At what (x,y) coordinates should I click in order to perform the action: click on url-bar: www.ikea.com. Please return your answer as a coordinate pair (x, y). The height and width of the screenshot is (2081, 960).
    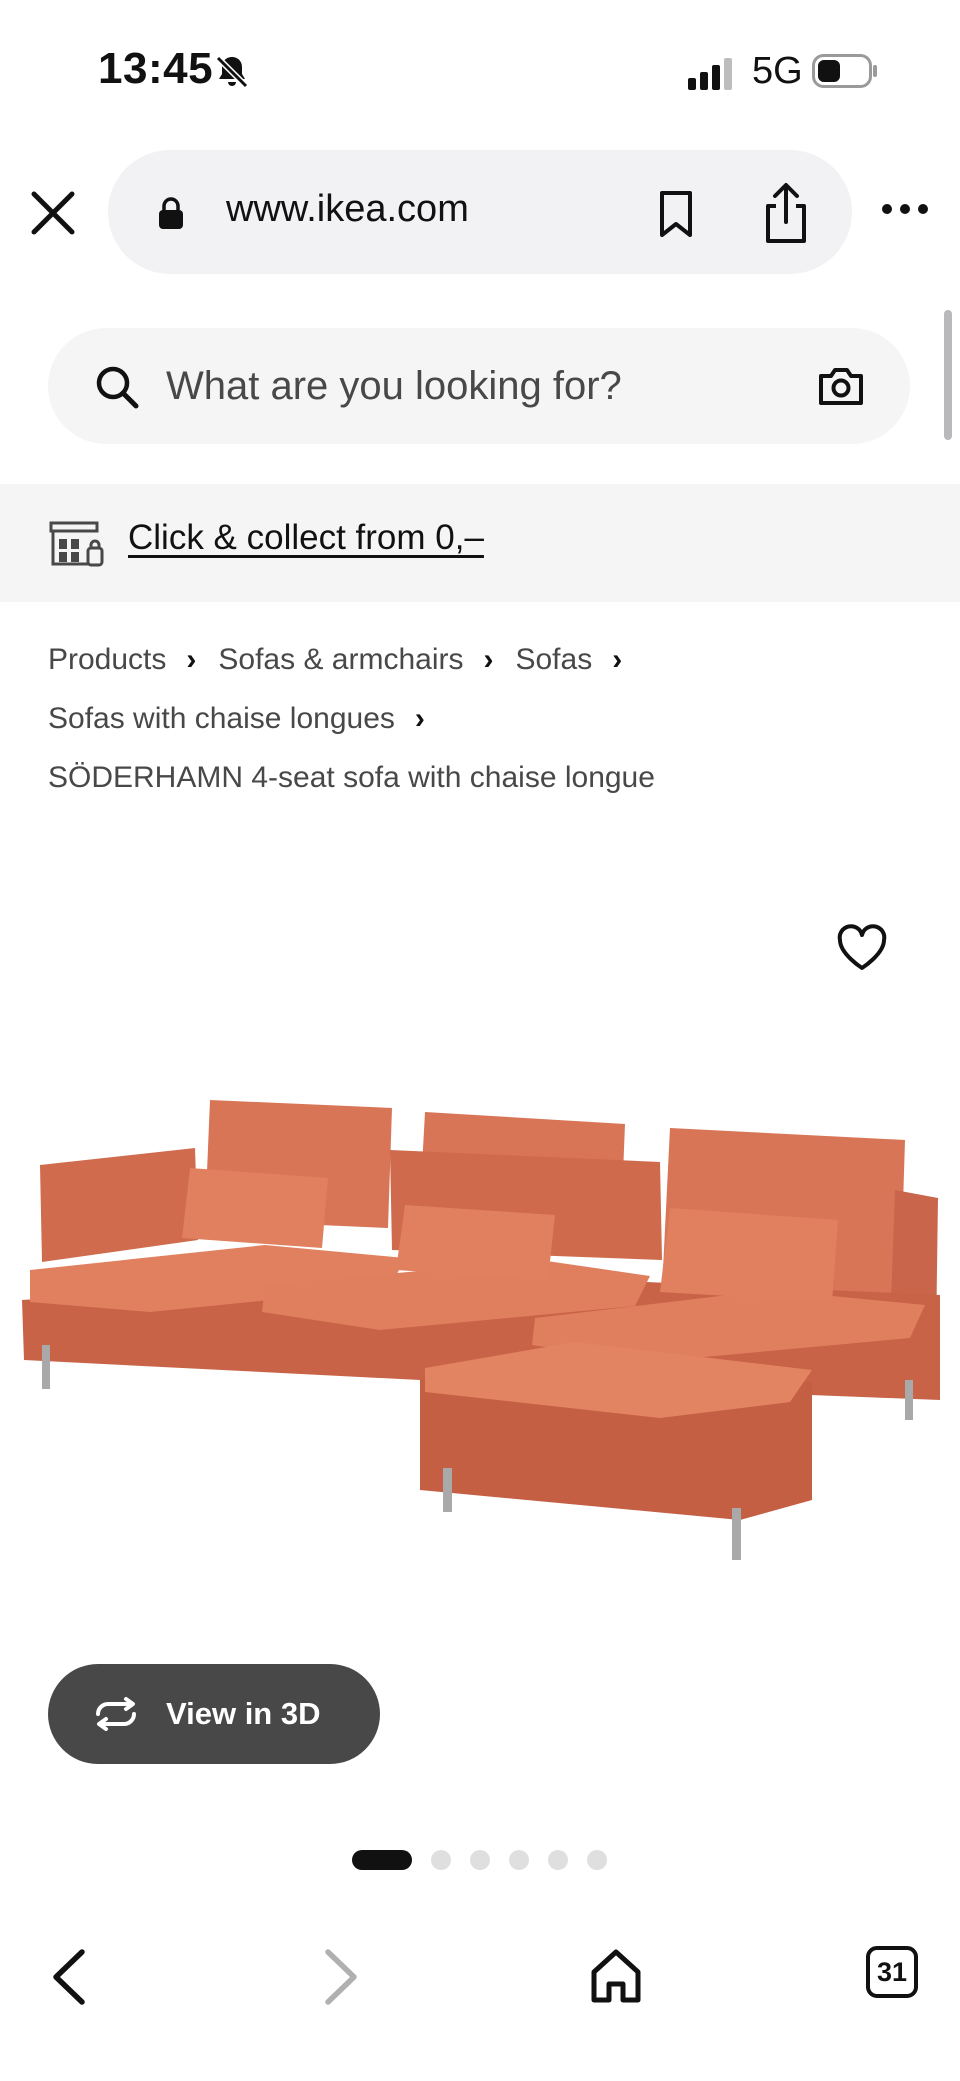
    Looking at the image, I should click on (480, 212).